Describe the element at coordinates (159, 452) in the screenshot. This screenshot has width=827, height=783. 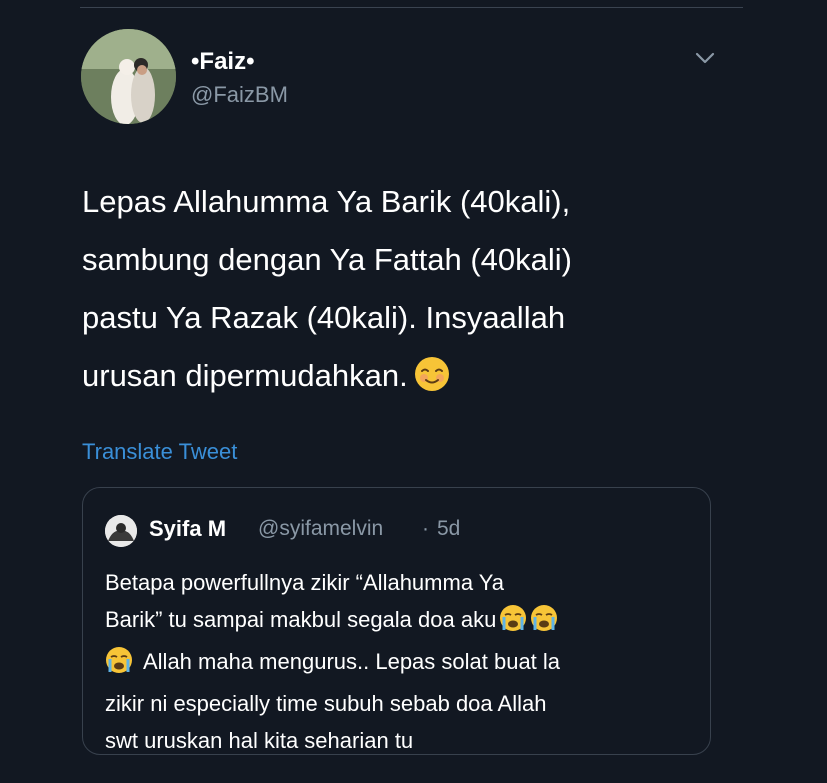
I see `translate-tweet-link: Translate Tweet` at that location.